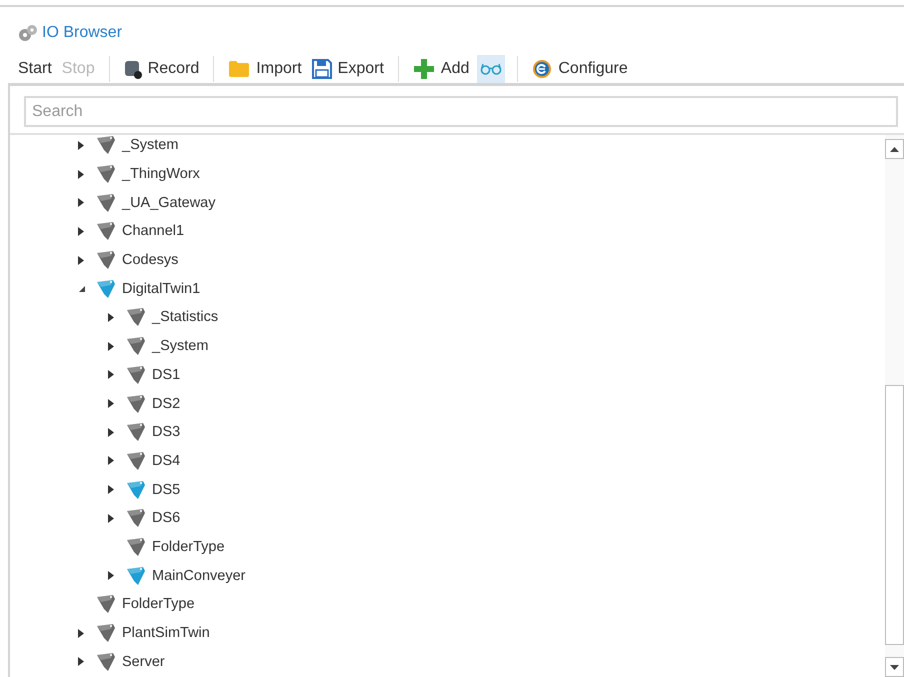  Describe the element at coordinates (199, 576) in the screenshot. I see `tree-item: MainConveyer` at that location.